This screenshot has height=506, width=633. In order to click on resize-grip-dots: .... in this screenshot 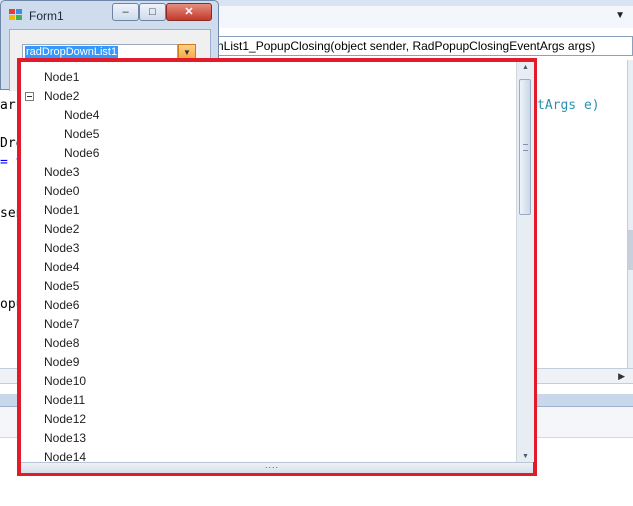, I will do `click(272, 465)`.